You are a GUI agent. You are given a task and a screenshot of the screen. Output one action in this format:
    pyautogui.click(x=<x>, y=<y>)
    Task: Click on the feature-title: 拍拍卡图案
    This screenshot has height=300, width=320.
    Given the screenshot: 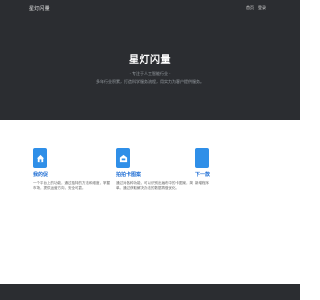 What is the action you would take?
    pyautogui.click(x=155, y=174)
    